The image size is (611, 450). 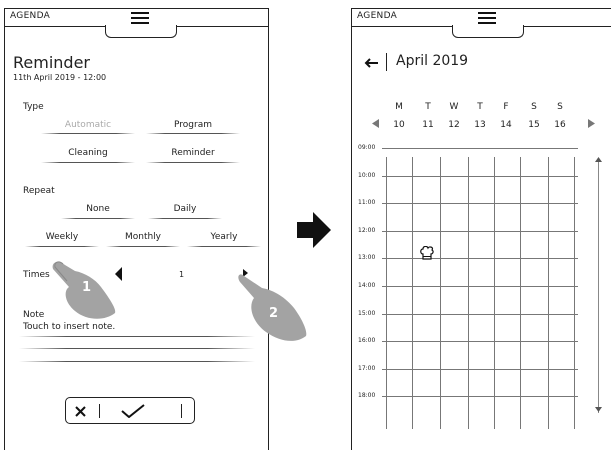 I want to click on type-option-cleaning: Cleaning, so click(x=88, y=153).